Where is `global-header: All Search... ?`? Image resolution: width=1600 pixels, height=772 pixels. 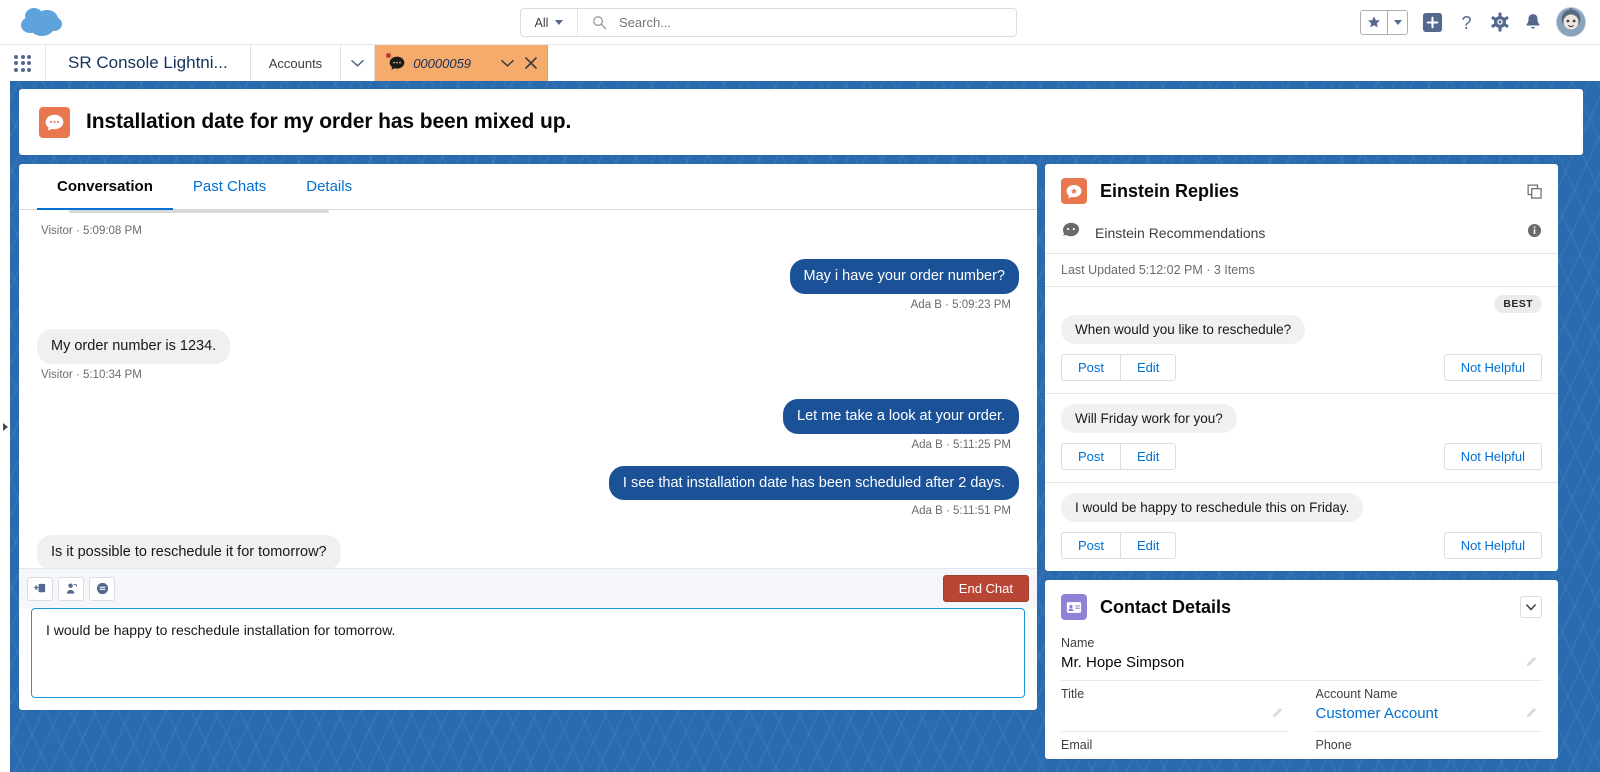
global-header: All Search... ? is located at coordinates (800, 22).